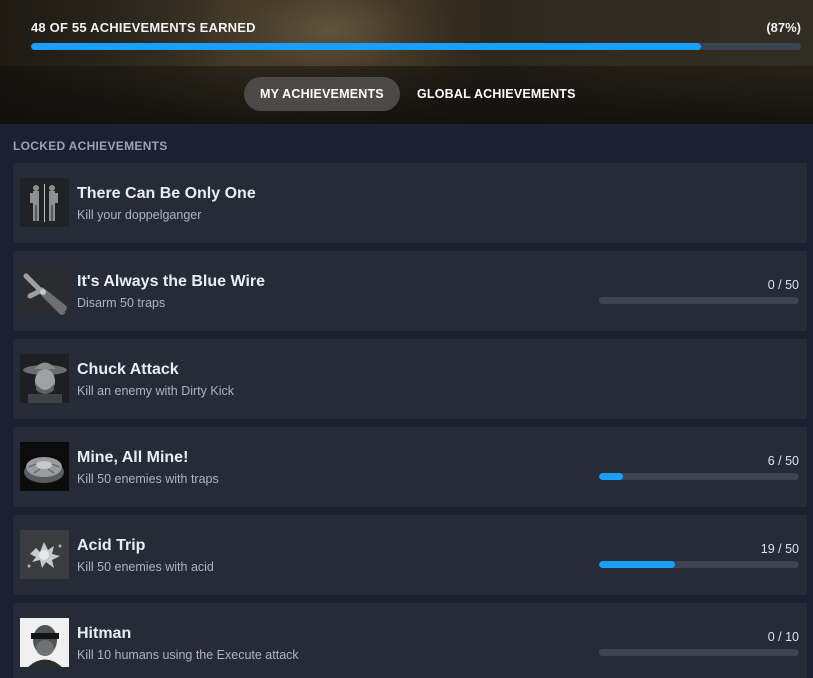 The height and width of the screenshot is (678, 813). Describe the element at coordinates (139, 215) in the screenshot. I see `achievement-description: Kill your doppelganger` at that location.